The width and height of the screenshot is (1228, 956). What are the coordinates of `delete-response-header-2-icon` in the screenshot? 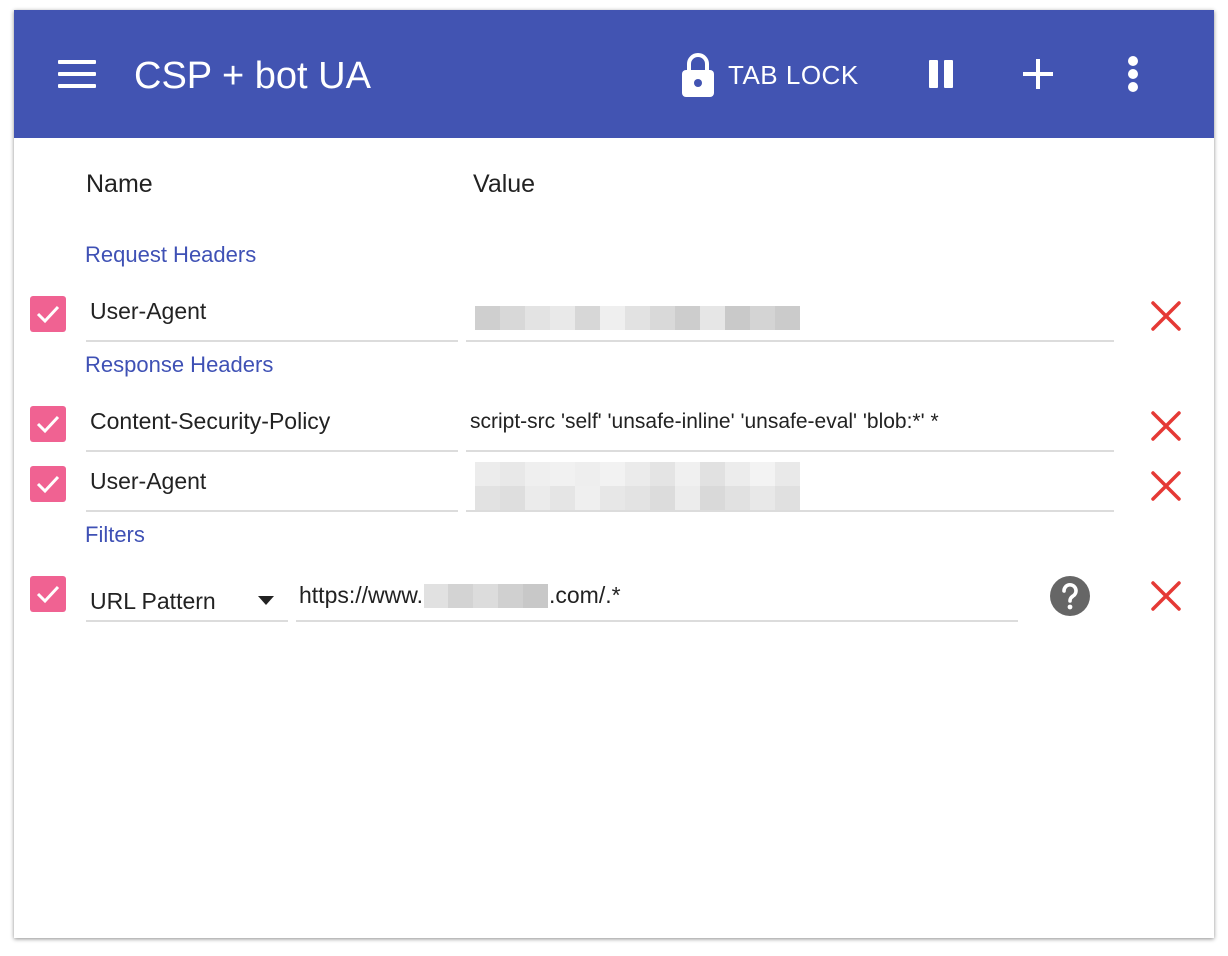 It's located at (1166, 486).